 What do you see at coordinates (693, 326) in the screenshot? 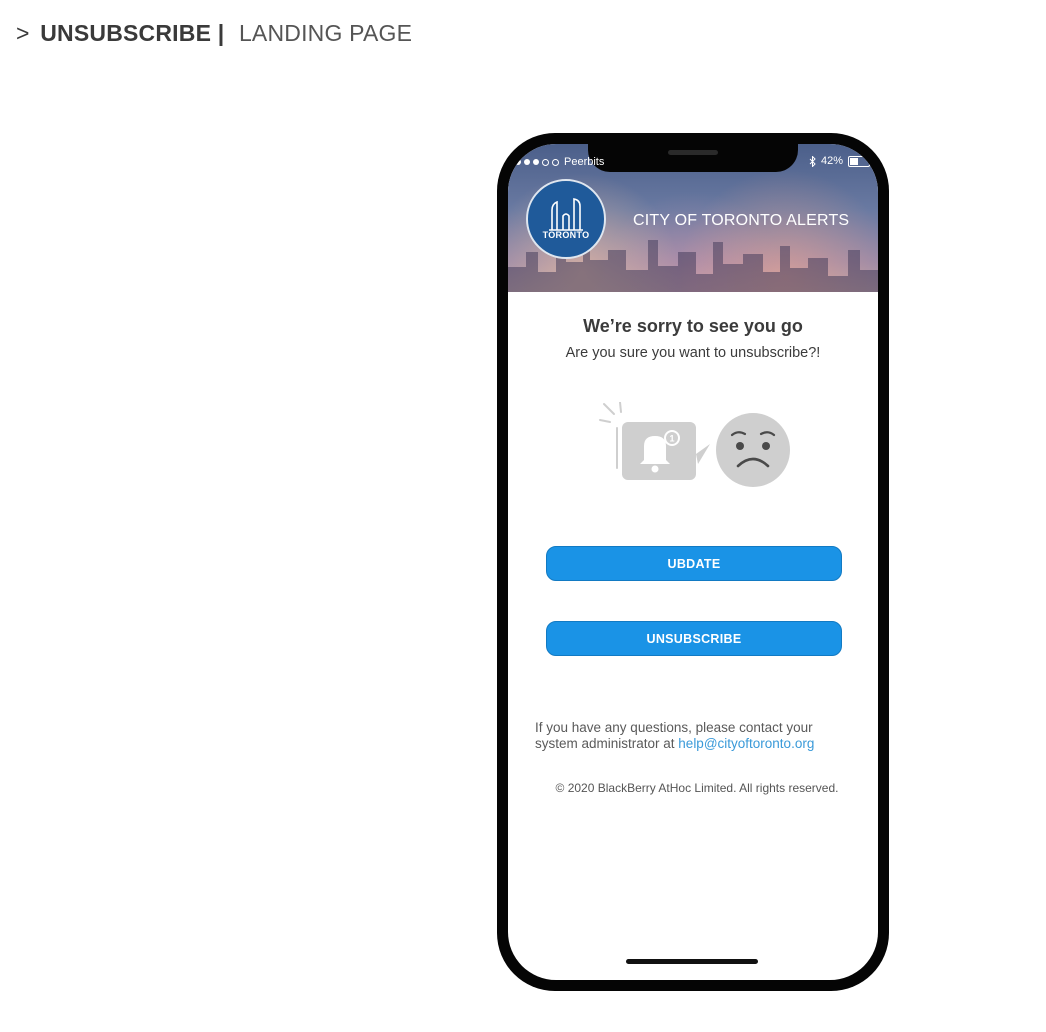
I see `sorry-heading: We’re sorry to see you go` at bounding box center [693, 326].